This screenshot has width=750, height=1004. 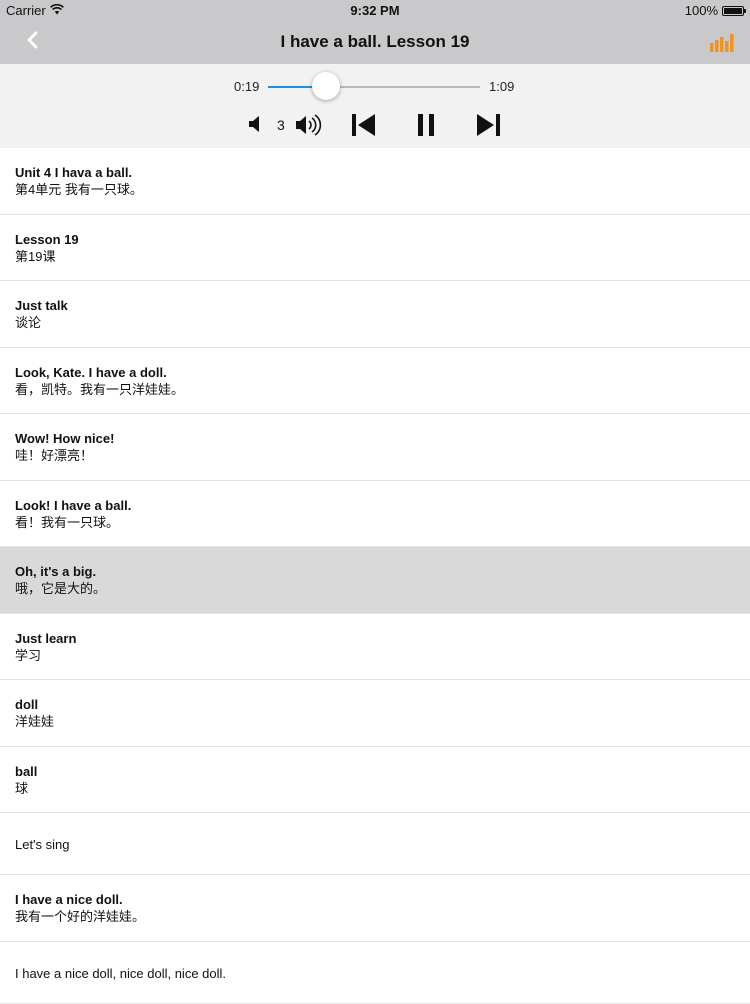 I want to click on speaker-low-icon, so click(x=256, y=126).